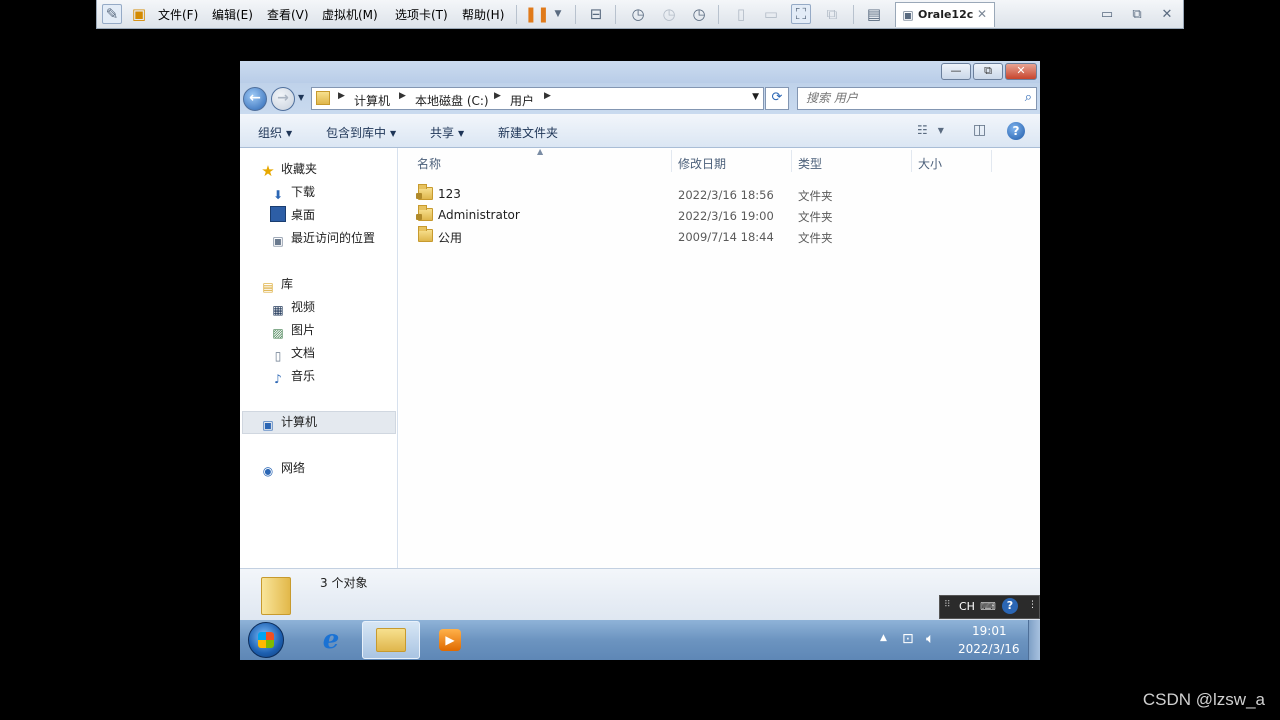 The image size is (1280, 720). Describe the element at coordinates (883, 638) in the screenshot. I see `show-hidden-icons: ▲` at that location.